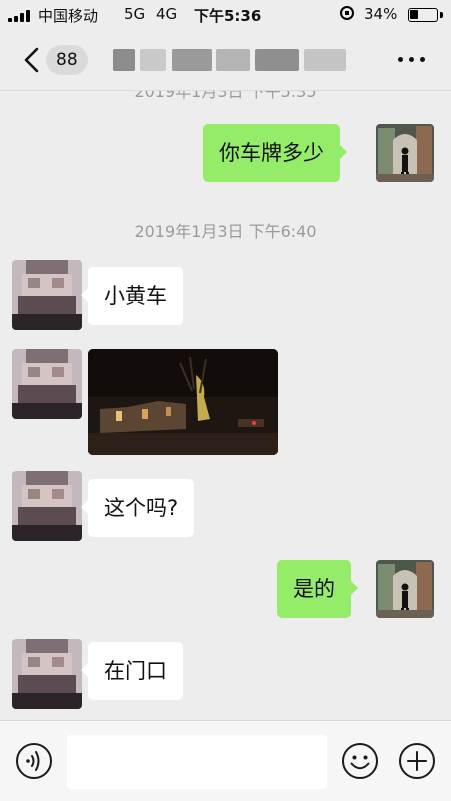 This screenshot has height=801, width=451. What do you see at coordinates (360, 761) in the screenshot?
I see `emoji-icon` at bounding box center [360, 761].